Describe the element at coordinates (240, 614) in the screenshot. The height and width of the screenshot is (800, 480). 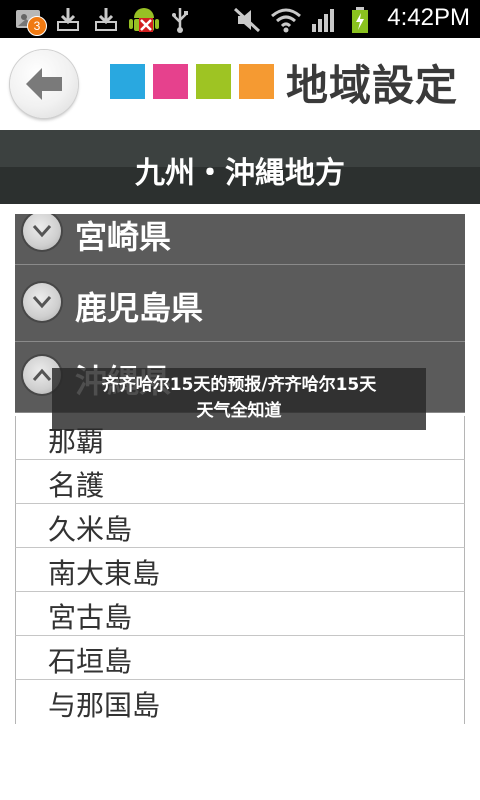
I see `city-item-miyakojima: 宮古島` at that location.